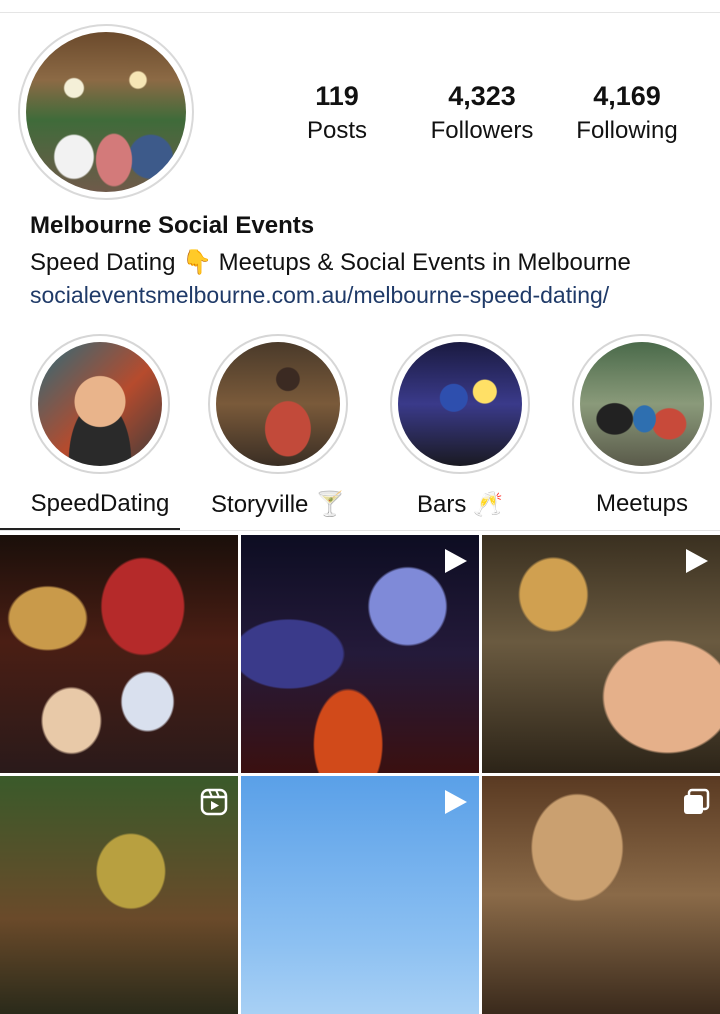  What do you see at coordinates (642, 503) in the screenshot?
I see `highlight-label: Meetups` at bounding box center [642, 503].